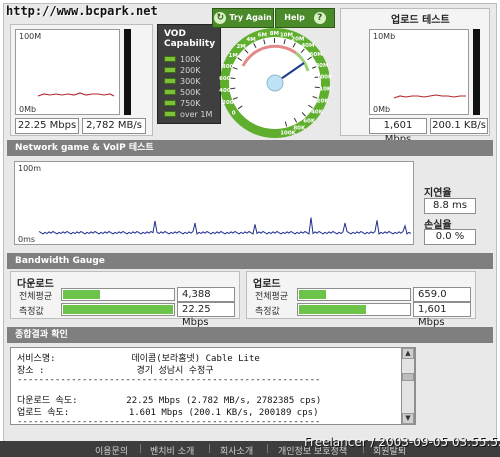 The width and height of the screenshot is (500, 457). I want to click on upload-test-title: 업로드 테스트, so click(420, 20).